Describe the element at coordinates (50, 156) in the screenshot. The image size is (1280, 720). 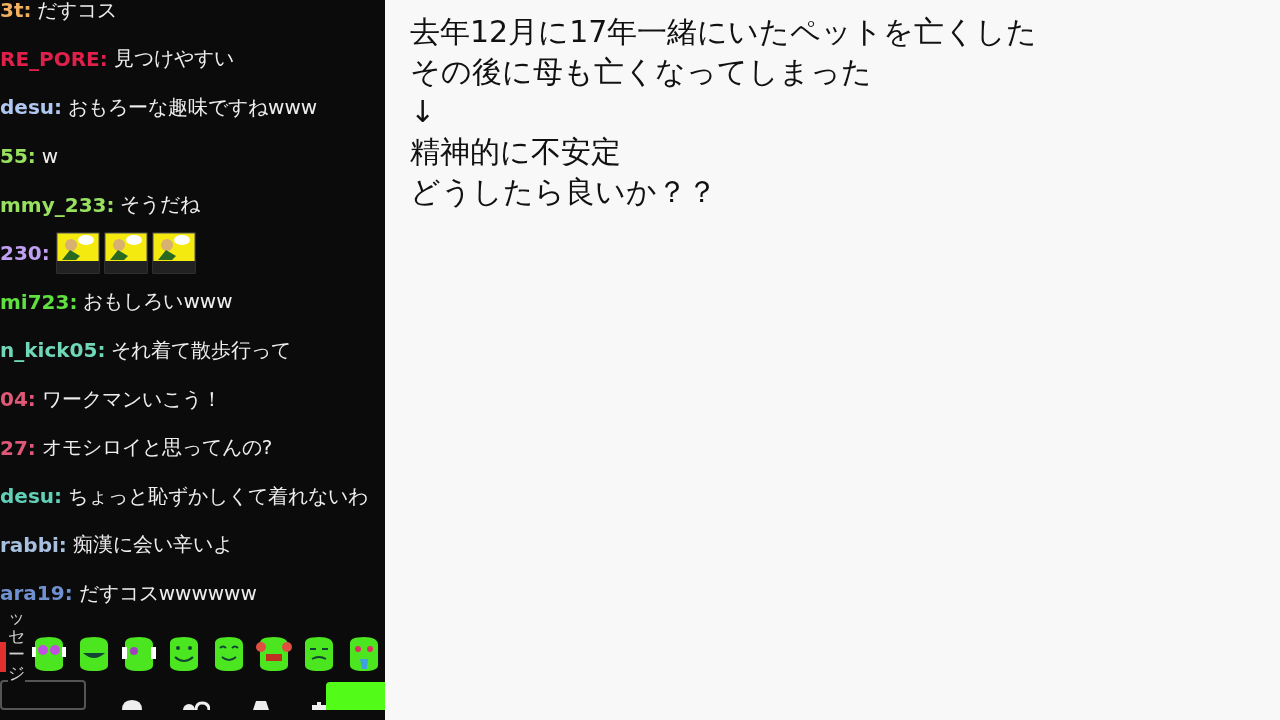
I see `chat-message: w` at that location.